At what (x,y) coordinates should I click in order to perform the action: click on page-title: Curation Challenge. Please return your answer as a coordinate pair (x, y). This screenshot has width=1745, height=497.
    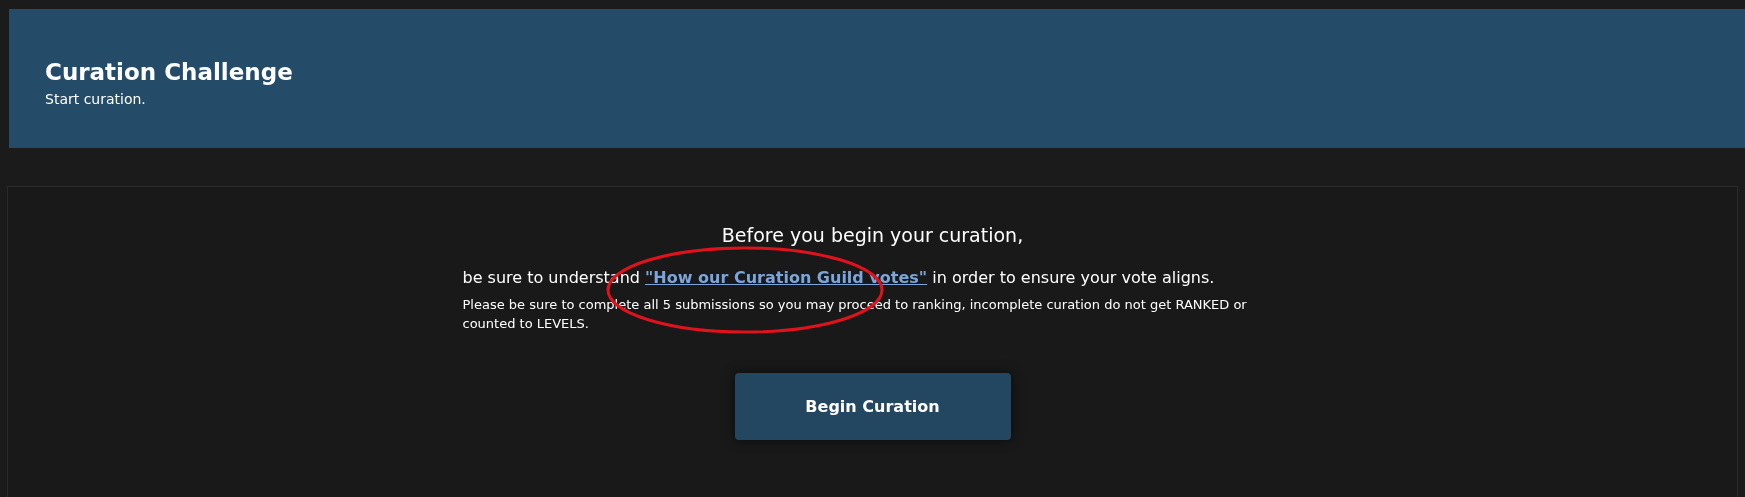
    Looking at the image, I should click on (169, 72).